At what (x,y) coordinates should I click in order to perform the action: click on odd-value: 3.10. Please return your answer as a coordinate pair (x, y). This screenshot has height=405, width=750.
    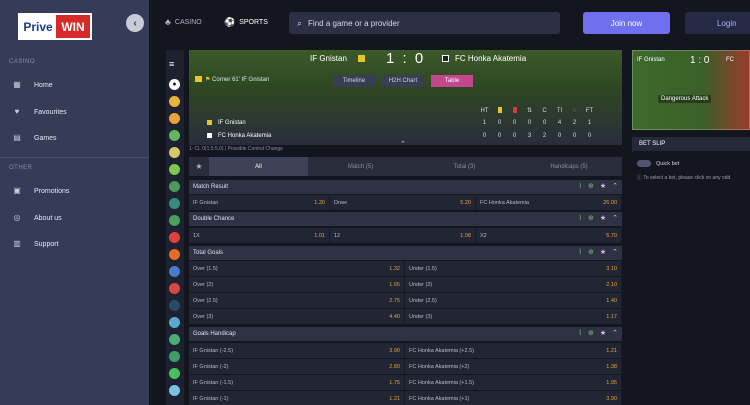
    Looking at the image, I should click on (611, 268).